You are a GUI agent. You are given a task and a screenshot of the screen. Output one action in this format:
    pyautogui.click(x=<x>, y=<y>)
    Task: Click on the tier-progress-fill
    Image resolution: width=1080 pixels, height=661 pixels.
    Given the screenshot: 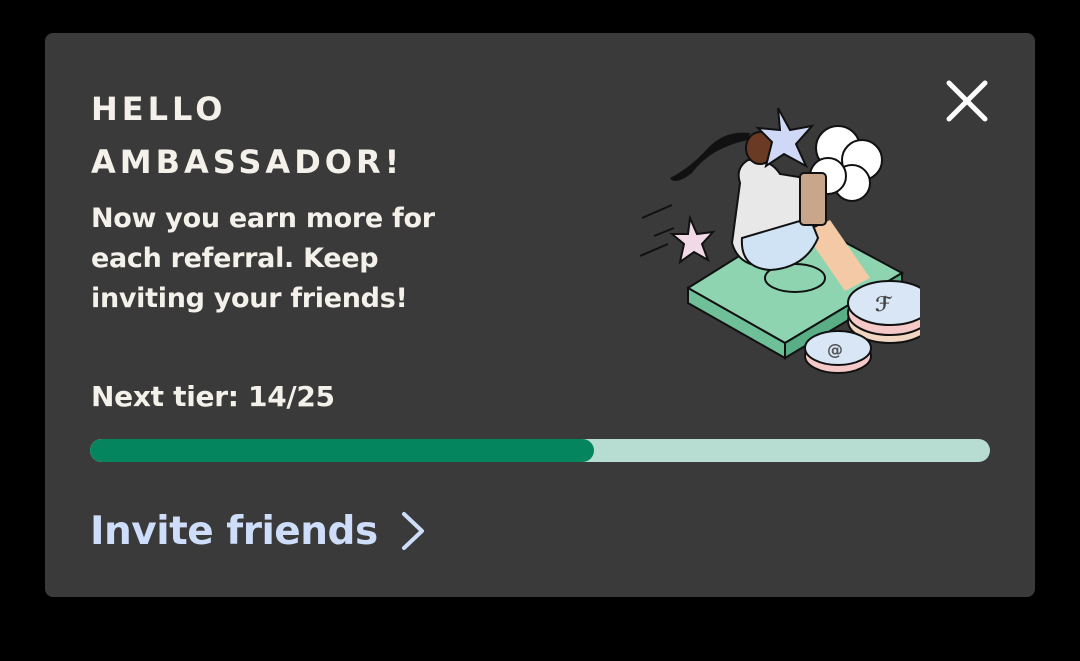 What is the action you would take?
    pyautogui.click(x=342, y=450)
    